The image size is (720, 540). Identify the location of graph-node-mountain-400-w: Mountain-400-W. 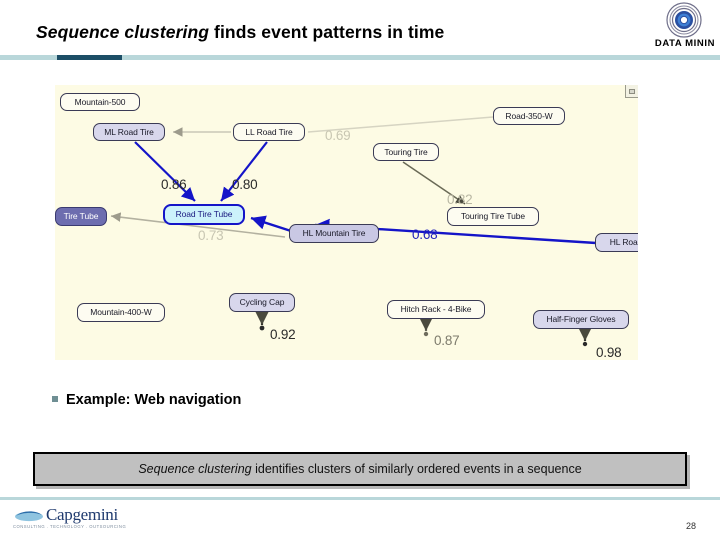
(121, 312).